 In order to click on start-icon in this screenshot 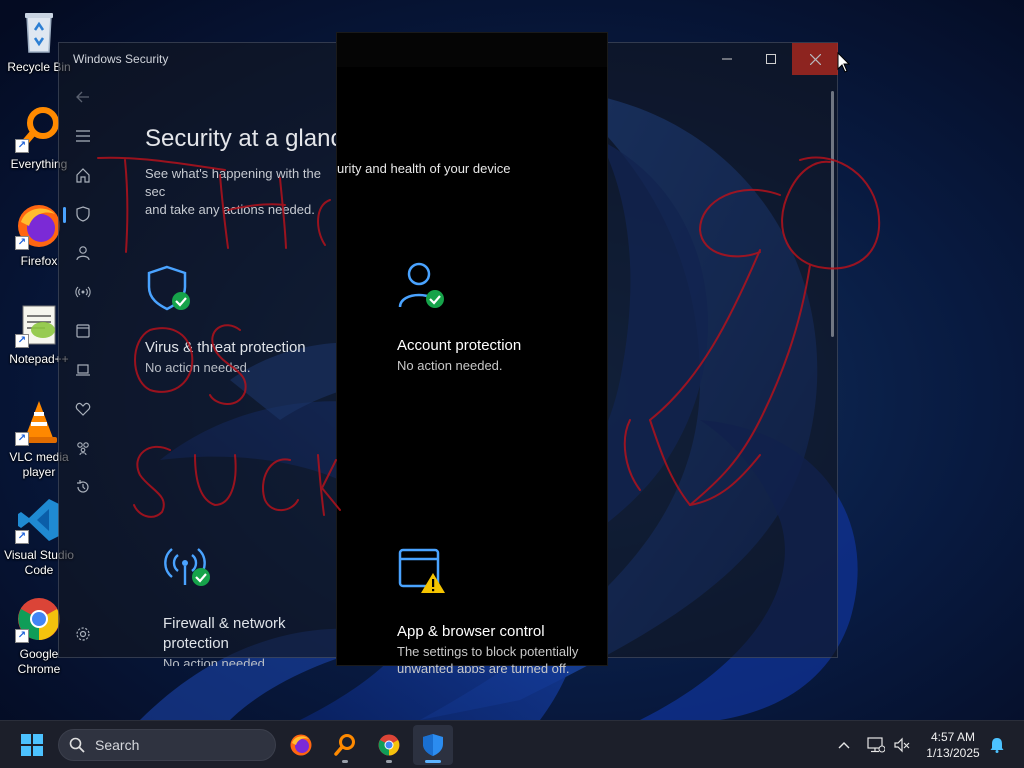, I will do `click(32, 745)`.